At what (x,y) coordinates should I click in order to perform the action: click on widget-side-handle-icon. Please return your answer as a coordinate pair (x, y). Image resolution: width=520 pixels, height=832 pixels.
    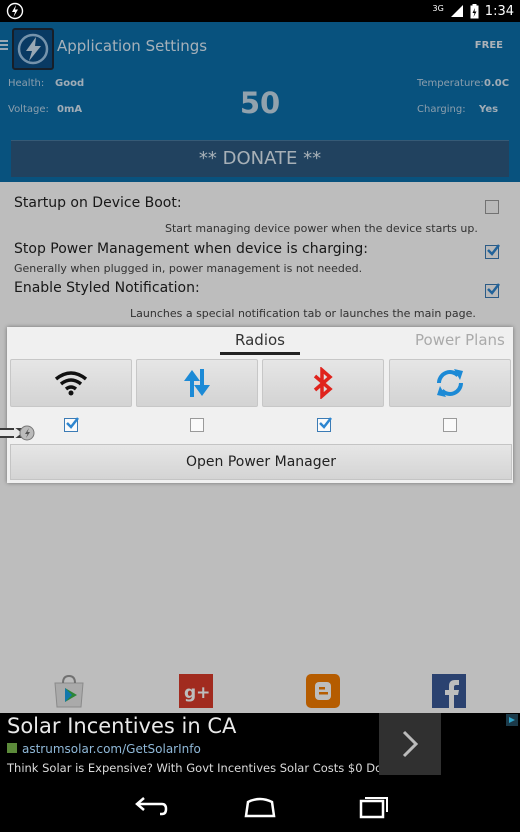
    Looking at the image, I should click on (18, 433).